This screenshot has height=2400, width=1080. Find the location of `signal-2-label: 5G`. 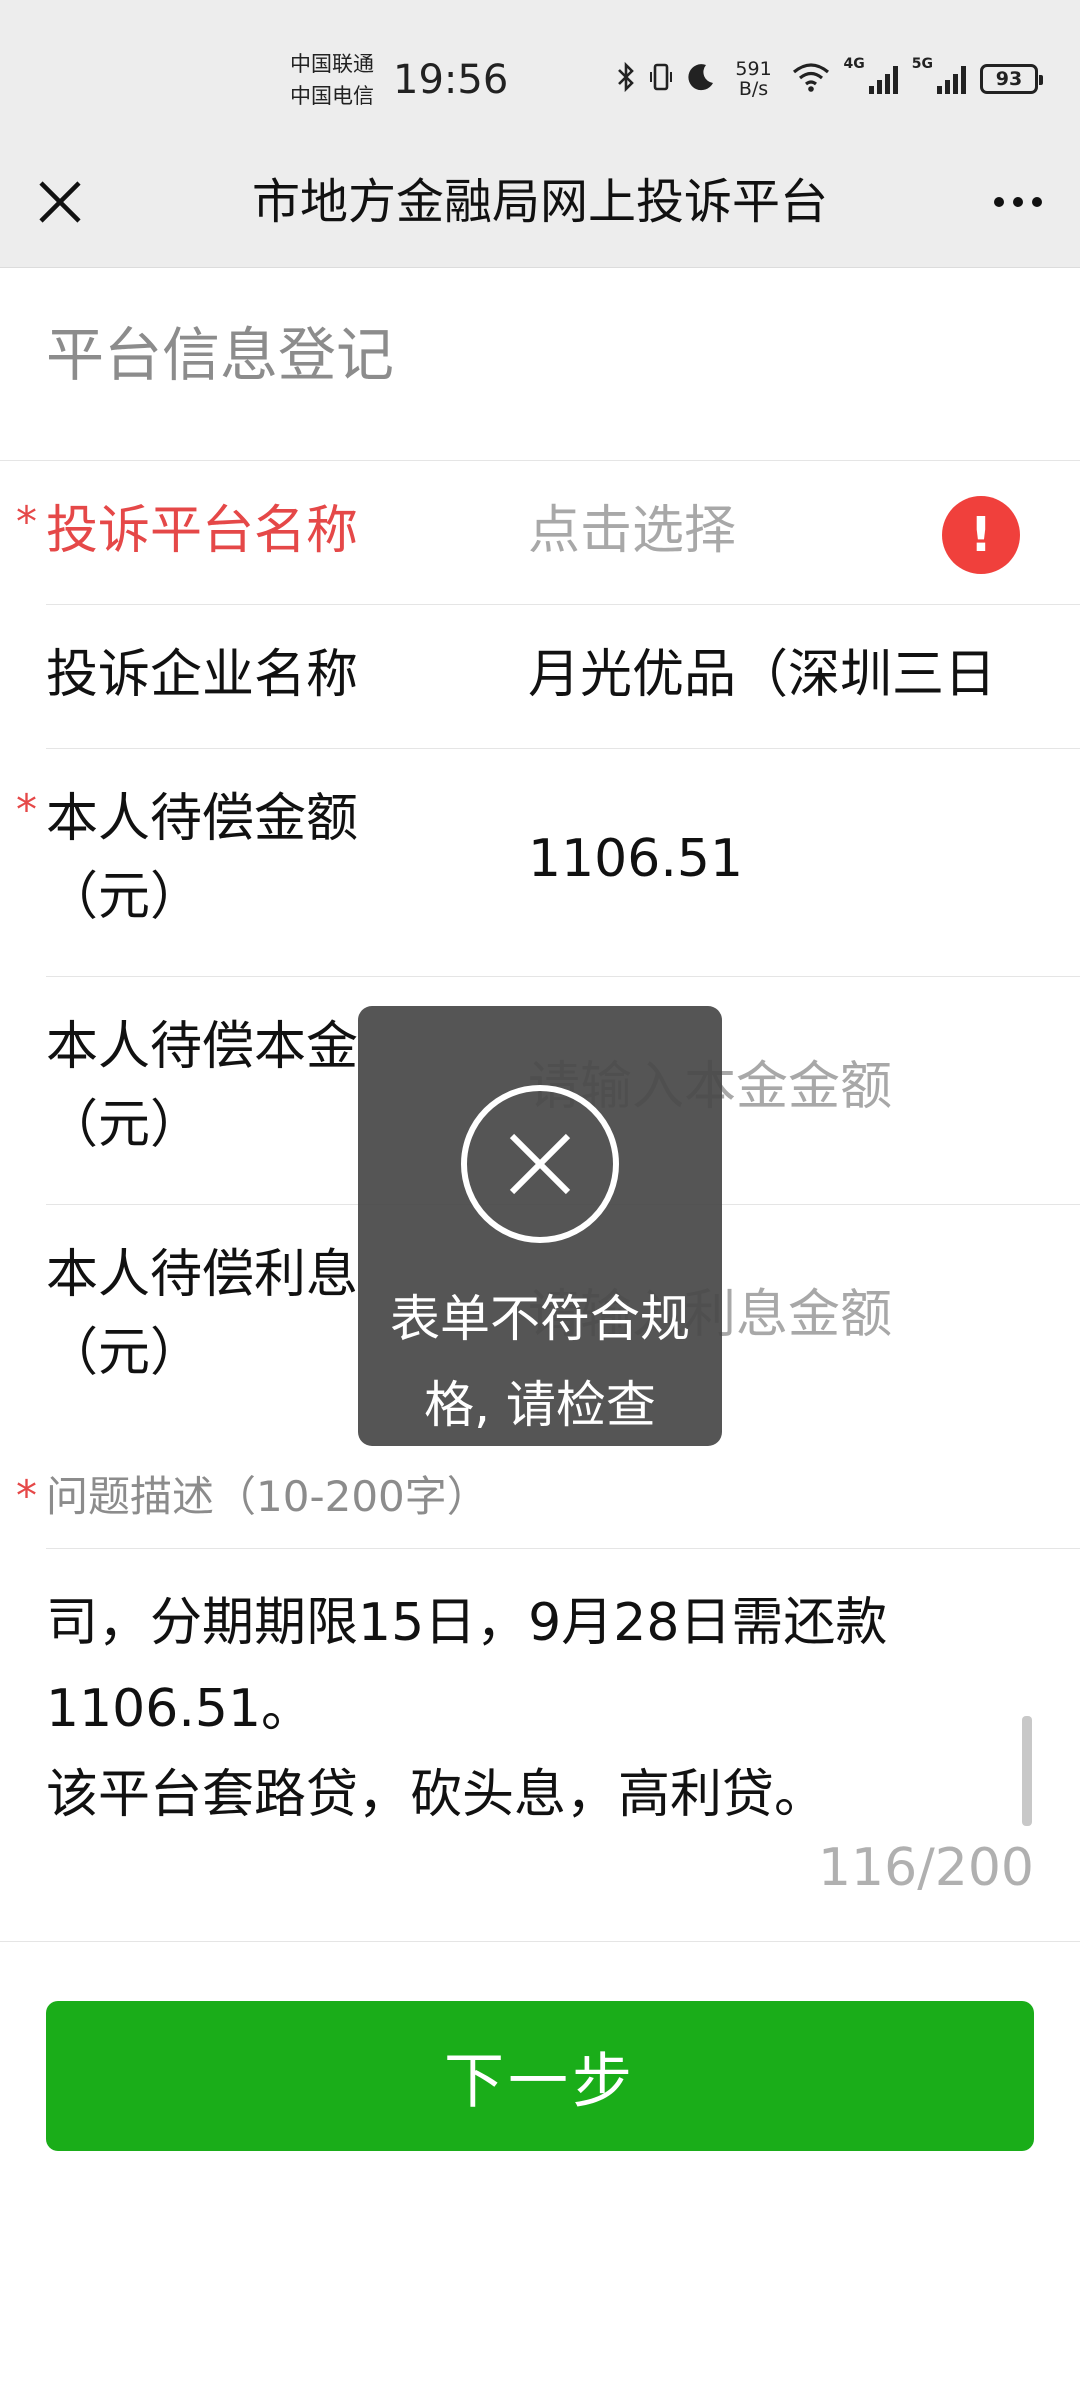

signal-2-label: 5G is located at coordinates (922, 64).